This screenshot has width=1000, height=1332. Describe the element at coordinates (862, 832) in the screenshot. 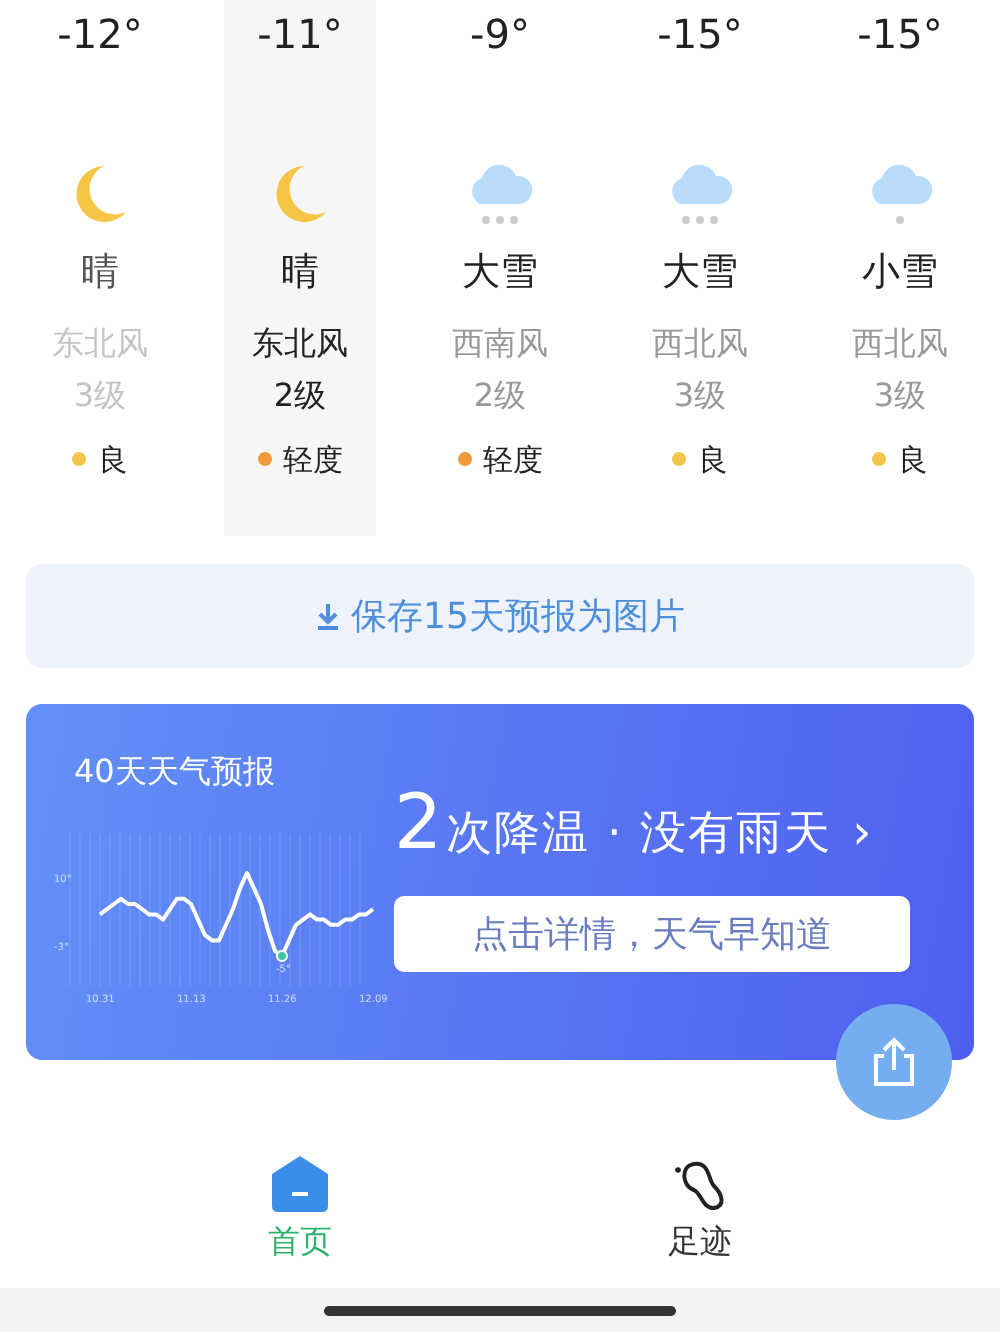

I see `chevron-icon: ›` at that location.